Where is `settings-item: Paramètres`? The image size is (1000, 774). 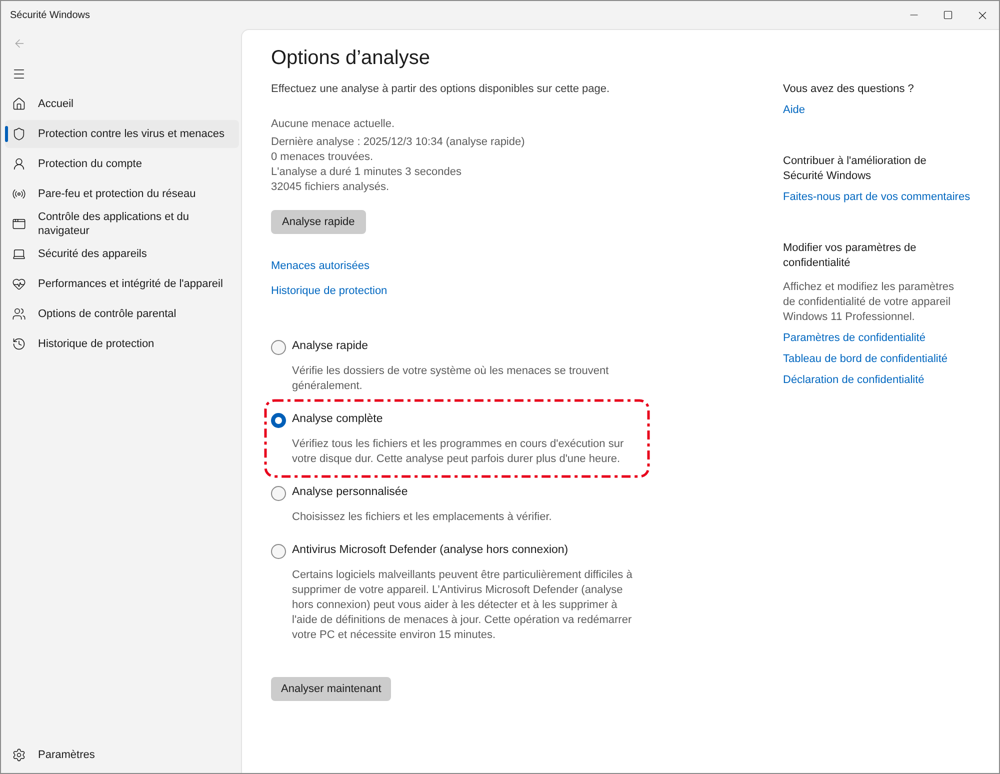 settings-item: Paramètres is located at coordinates (122, 755).